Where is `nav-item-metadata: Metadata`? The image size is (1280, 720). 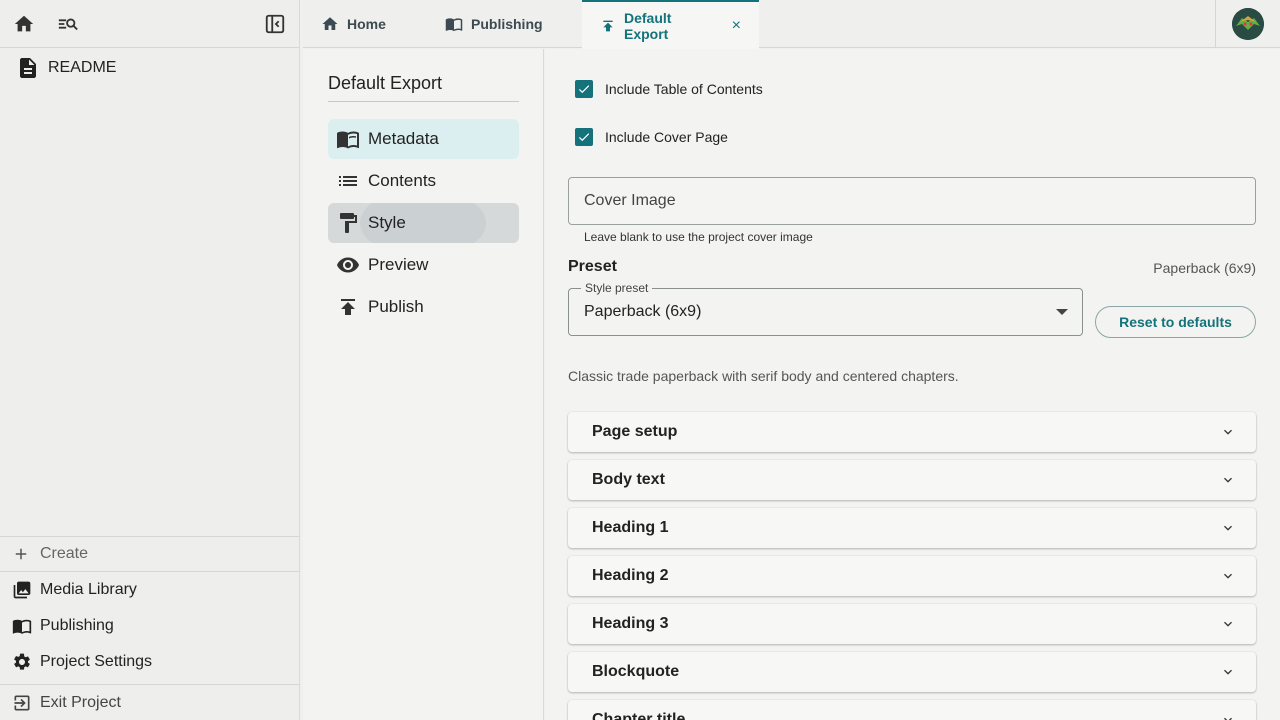 nav-item-metadata: Metadata is located at coordinates (423, 139).